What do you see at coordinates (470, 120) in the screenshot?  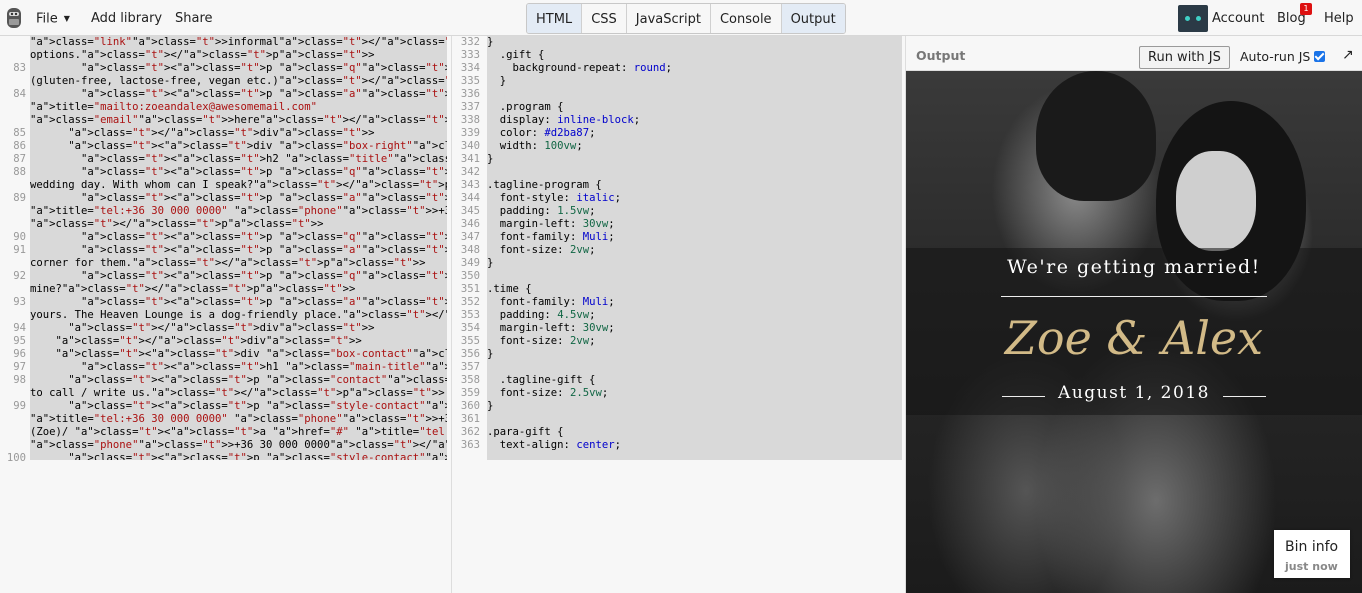 I see `line-number: 338` at bounding box center [470, 120].